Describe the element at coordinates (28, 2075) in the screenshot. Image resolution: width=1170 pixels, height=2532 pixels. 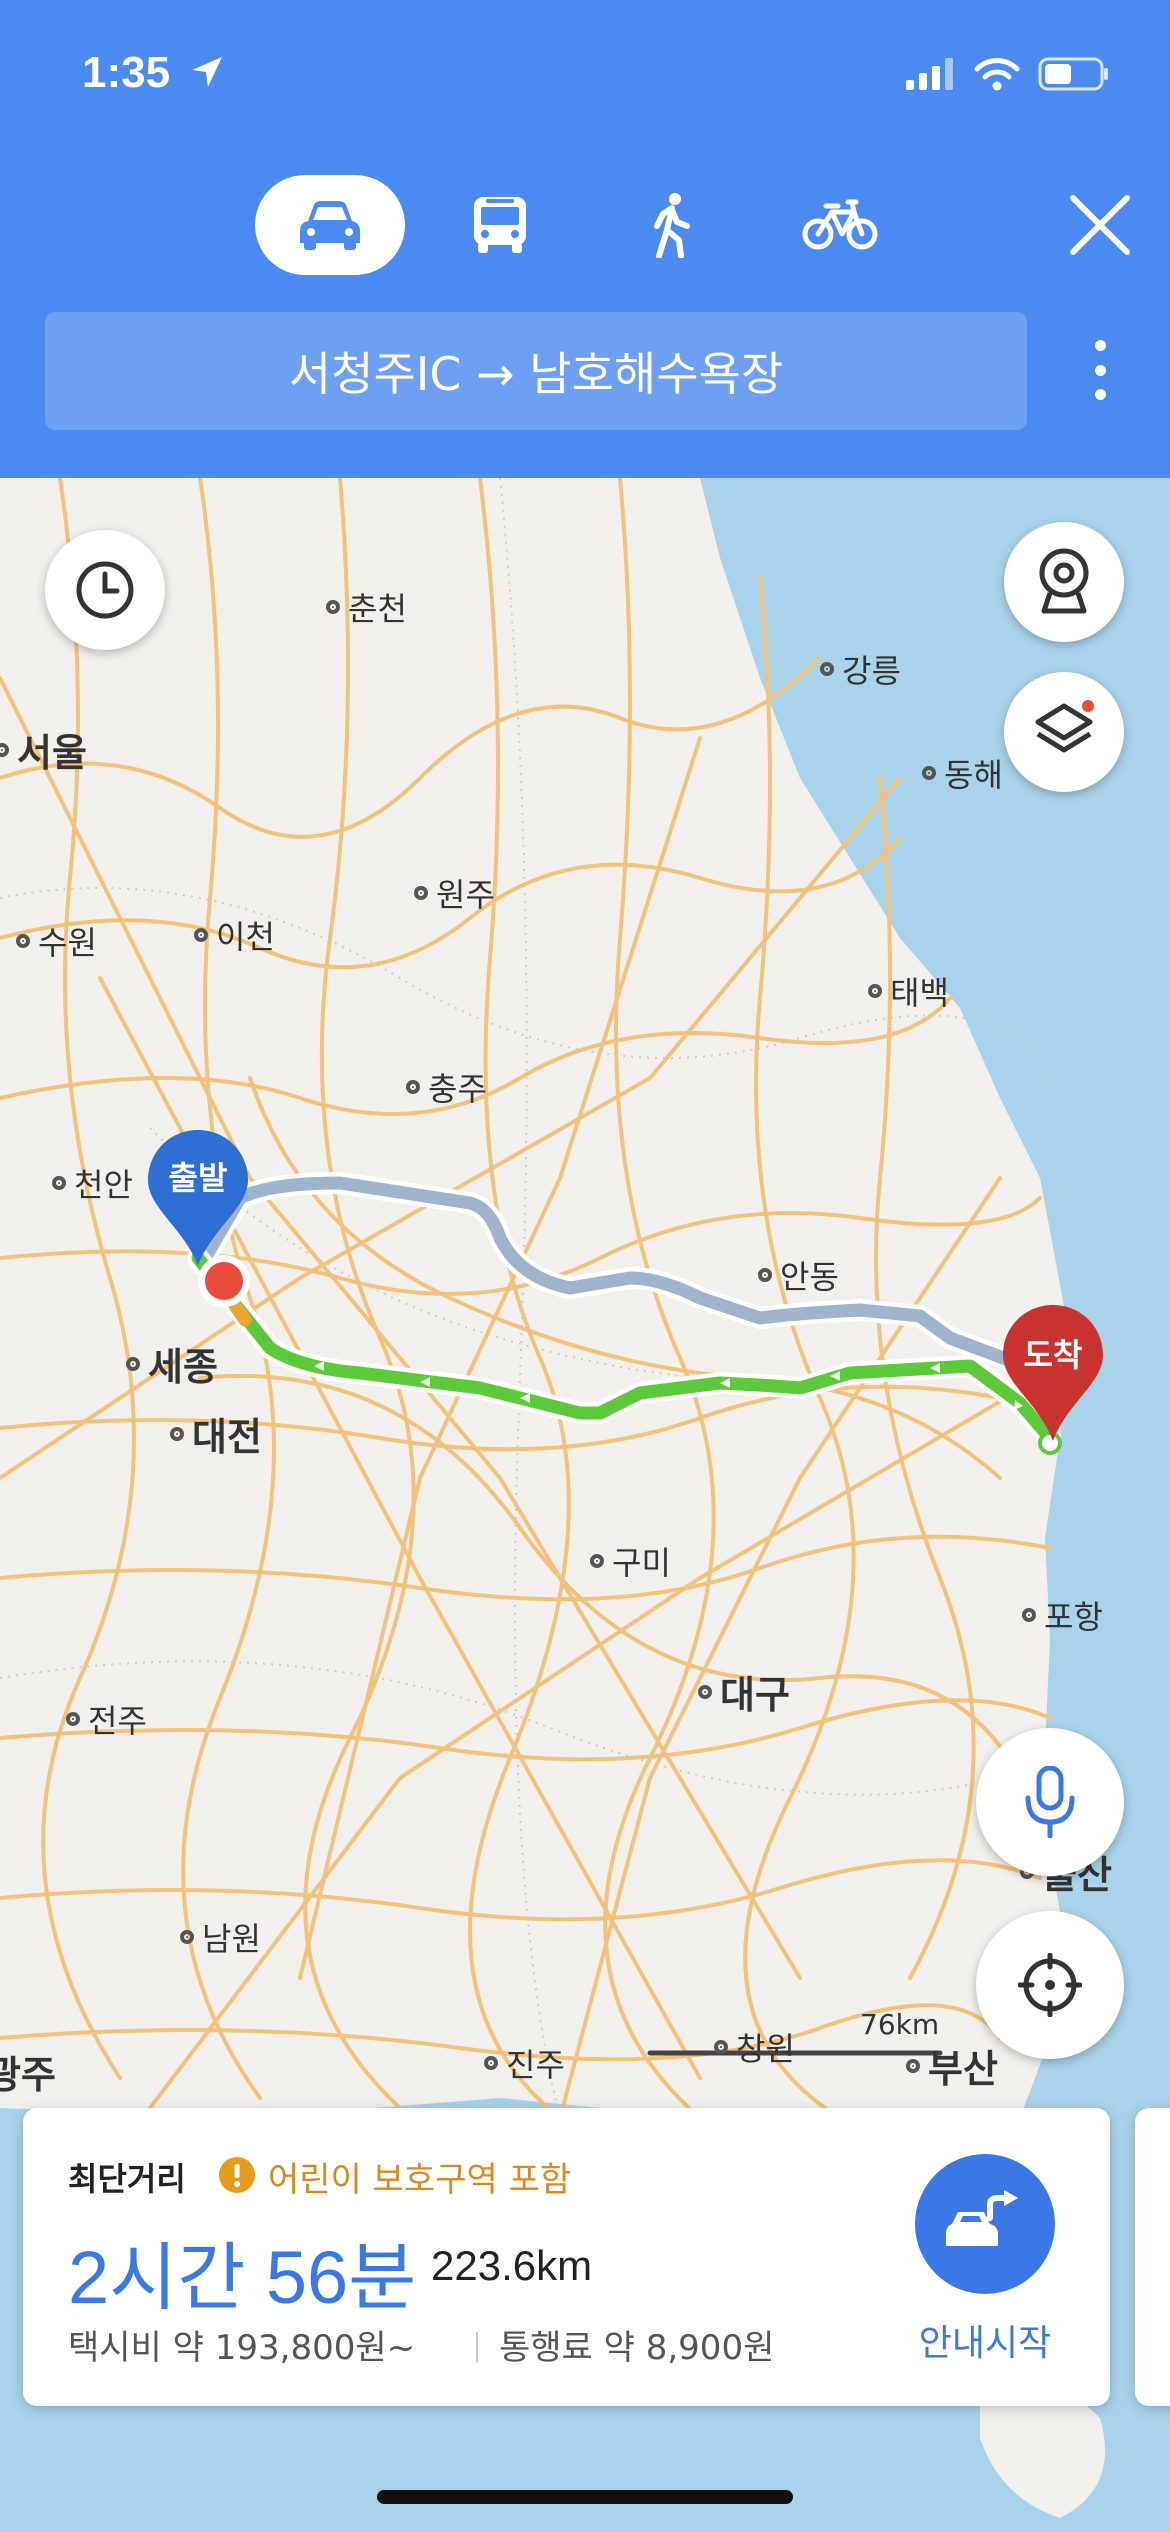
I see `city-gwangju-partial: 광주` at that location.